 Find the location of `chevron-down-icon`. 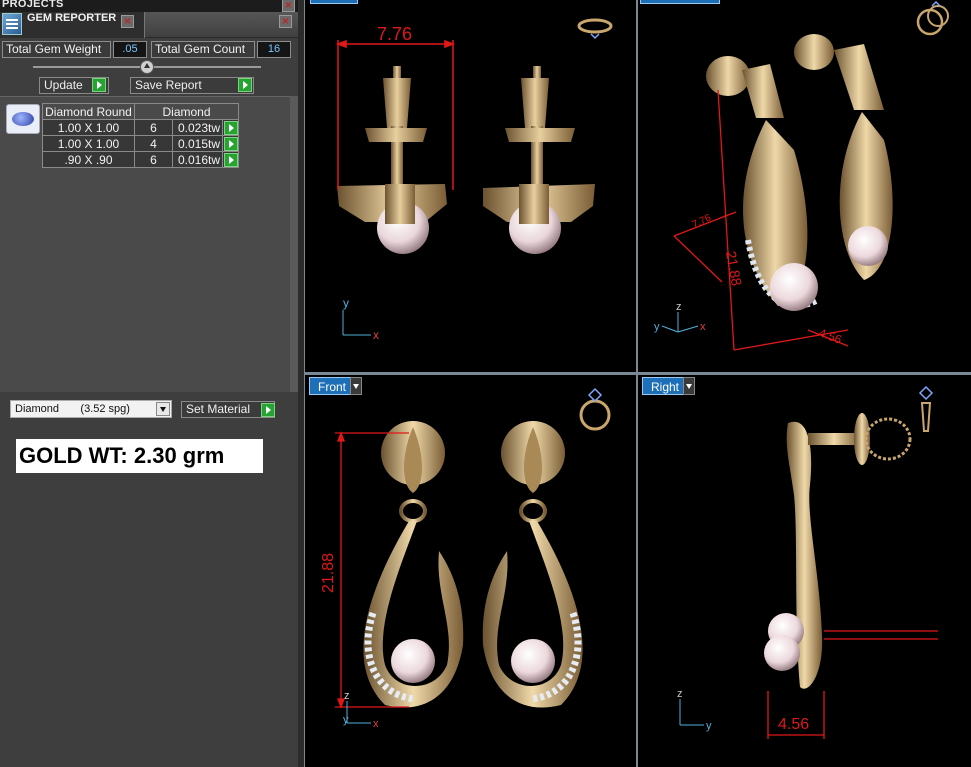

chevron-down-icon is located at coordinates (163, 409).